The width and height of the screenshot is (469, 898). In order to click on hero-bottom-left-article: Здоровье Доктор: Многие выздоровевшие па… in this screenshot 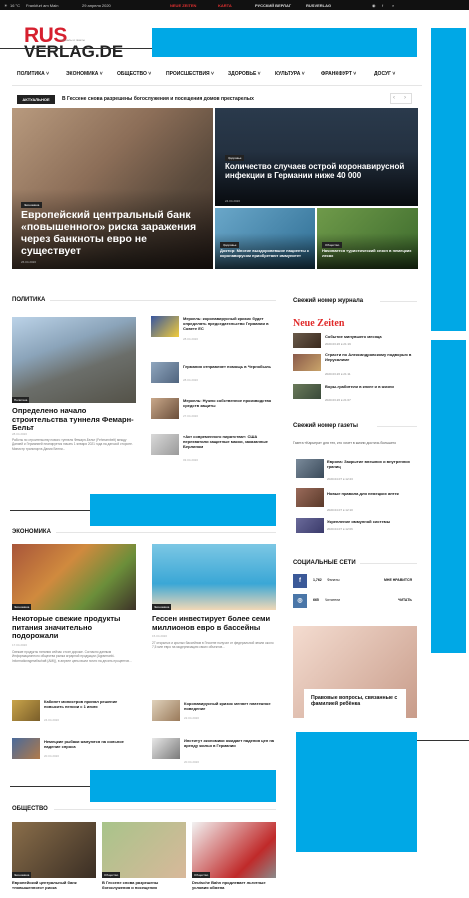, I will do `click(265, 238)`.